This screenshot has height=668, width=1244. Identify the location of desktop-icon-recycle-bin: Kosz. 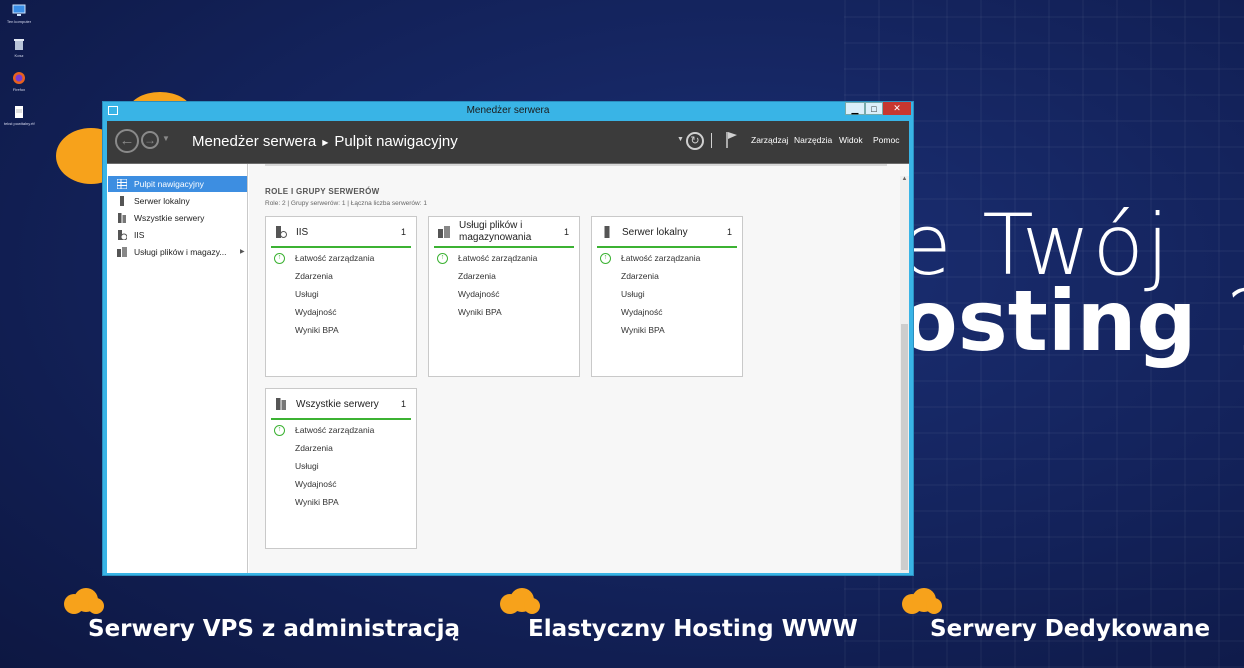
(19, 47).